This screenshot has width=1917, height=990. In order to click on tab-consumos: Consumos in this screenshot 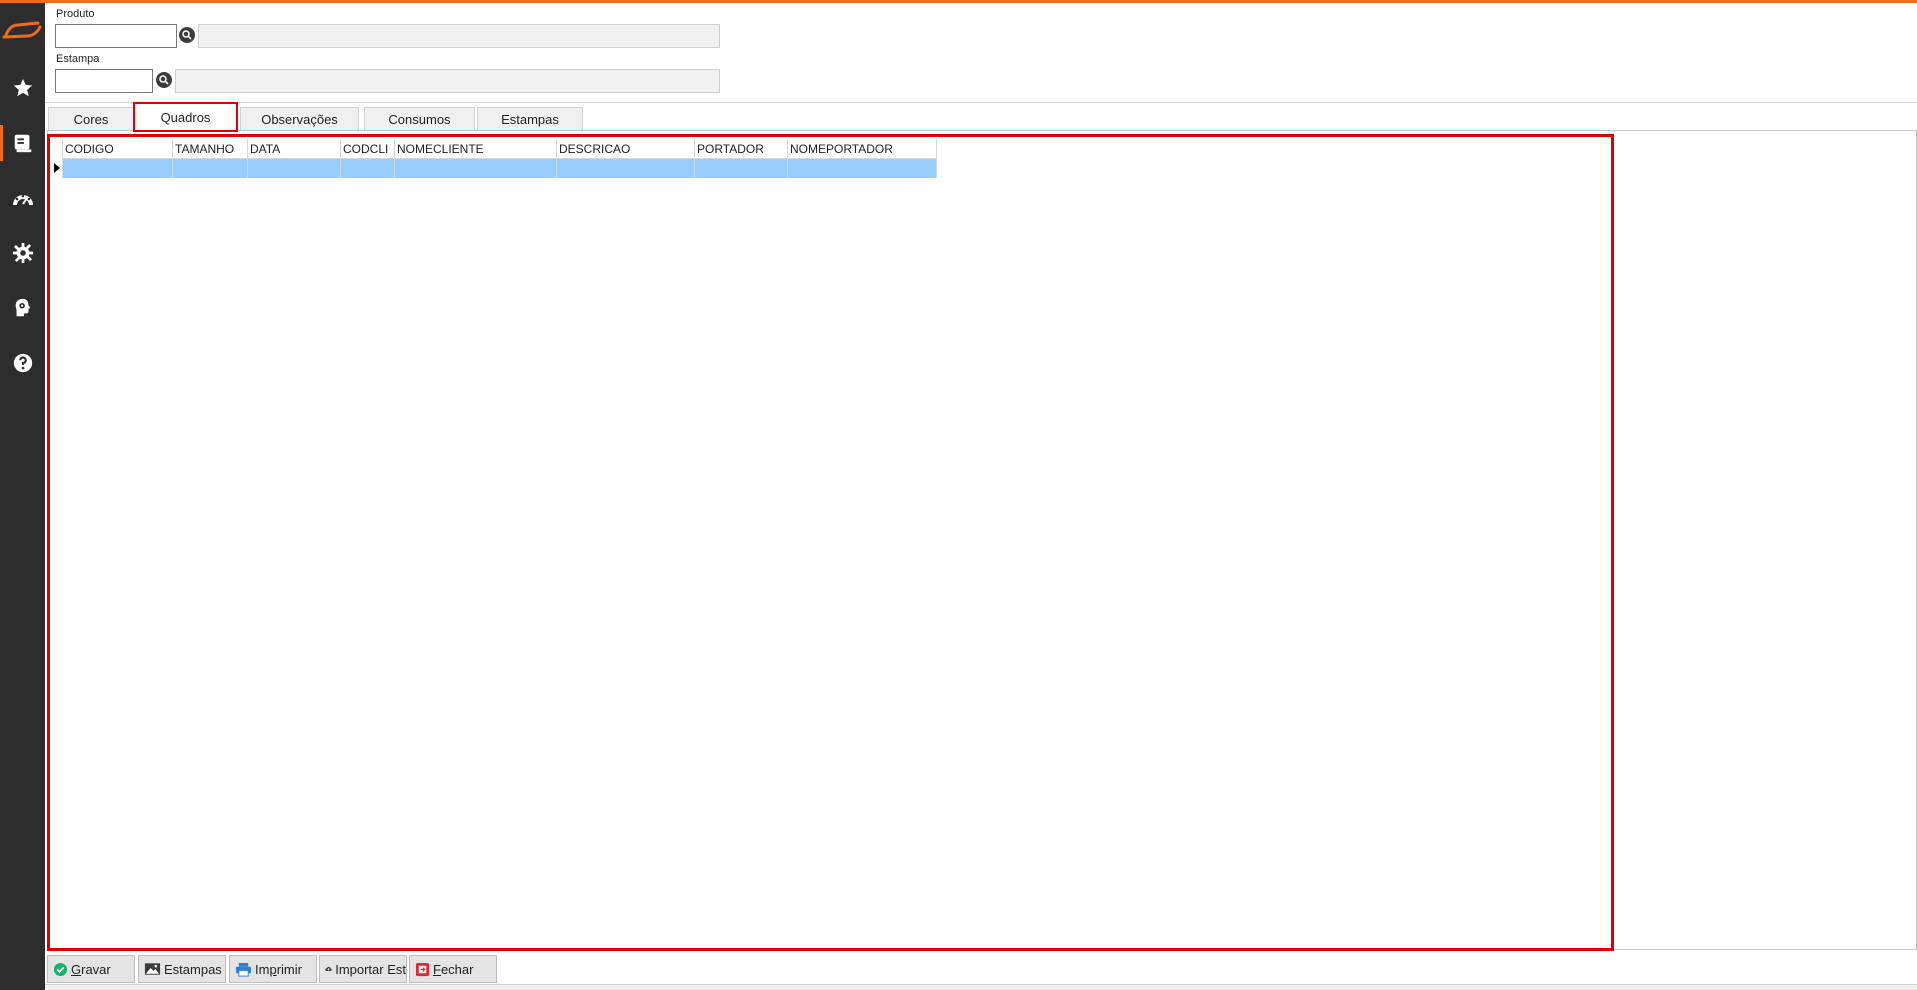, I will do `click(419, 118)`.